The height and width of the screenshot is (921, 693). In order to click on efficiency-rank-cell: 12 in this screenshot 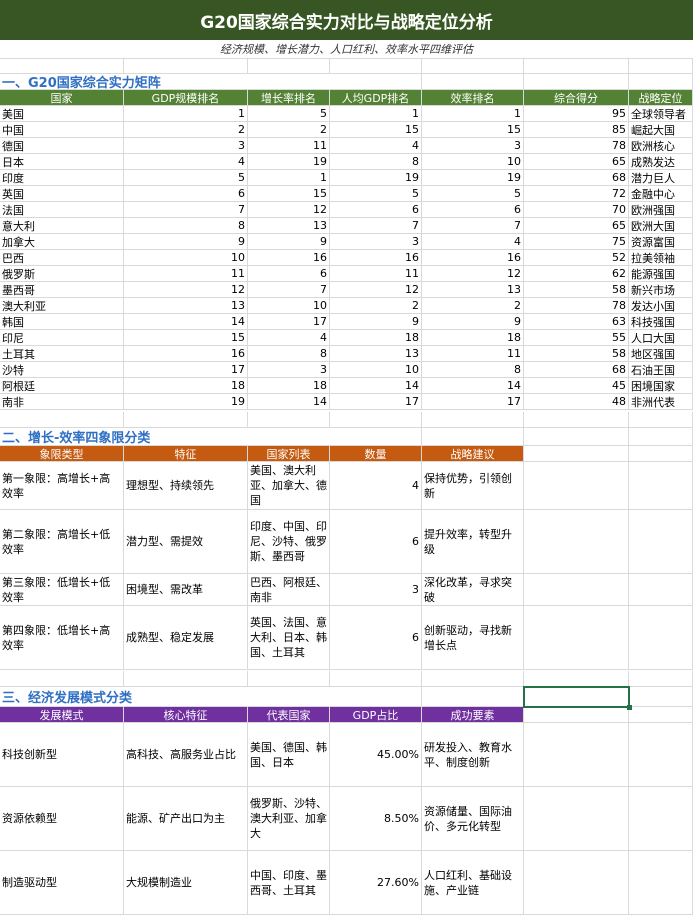, I will do `click(473, 274)`.